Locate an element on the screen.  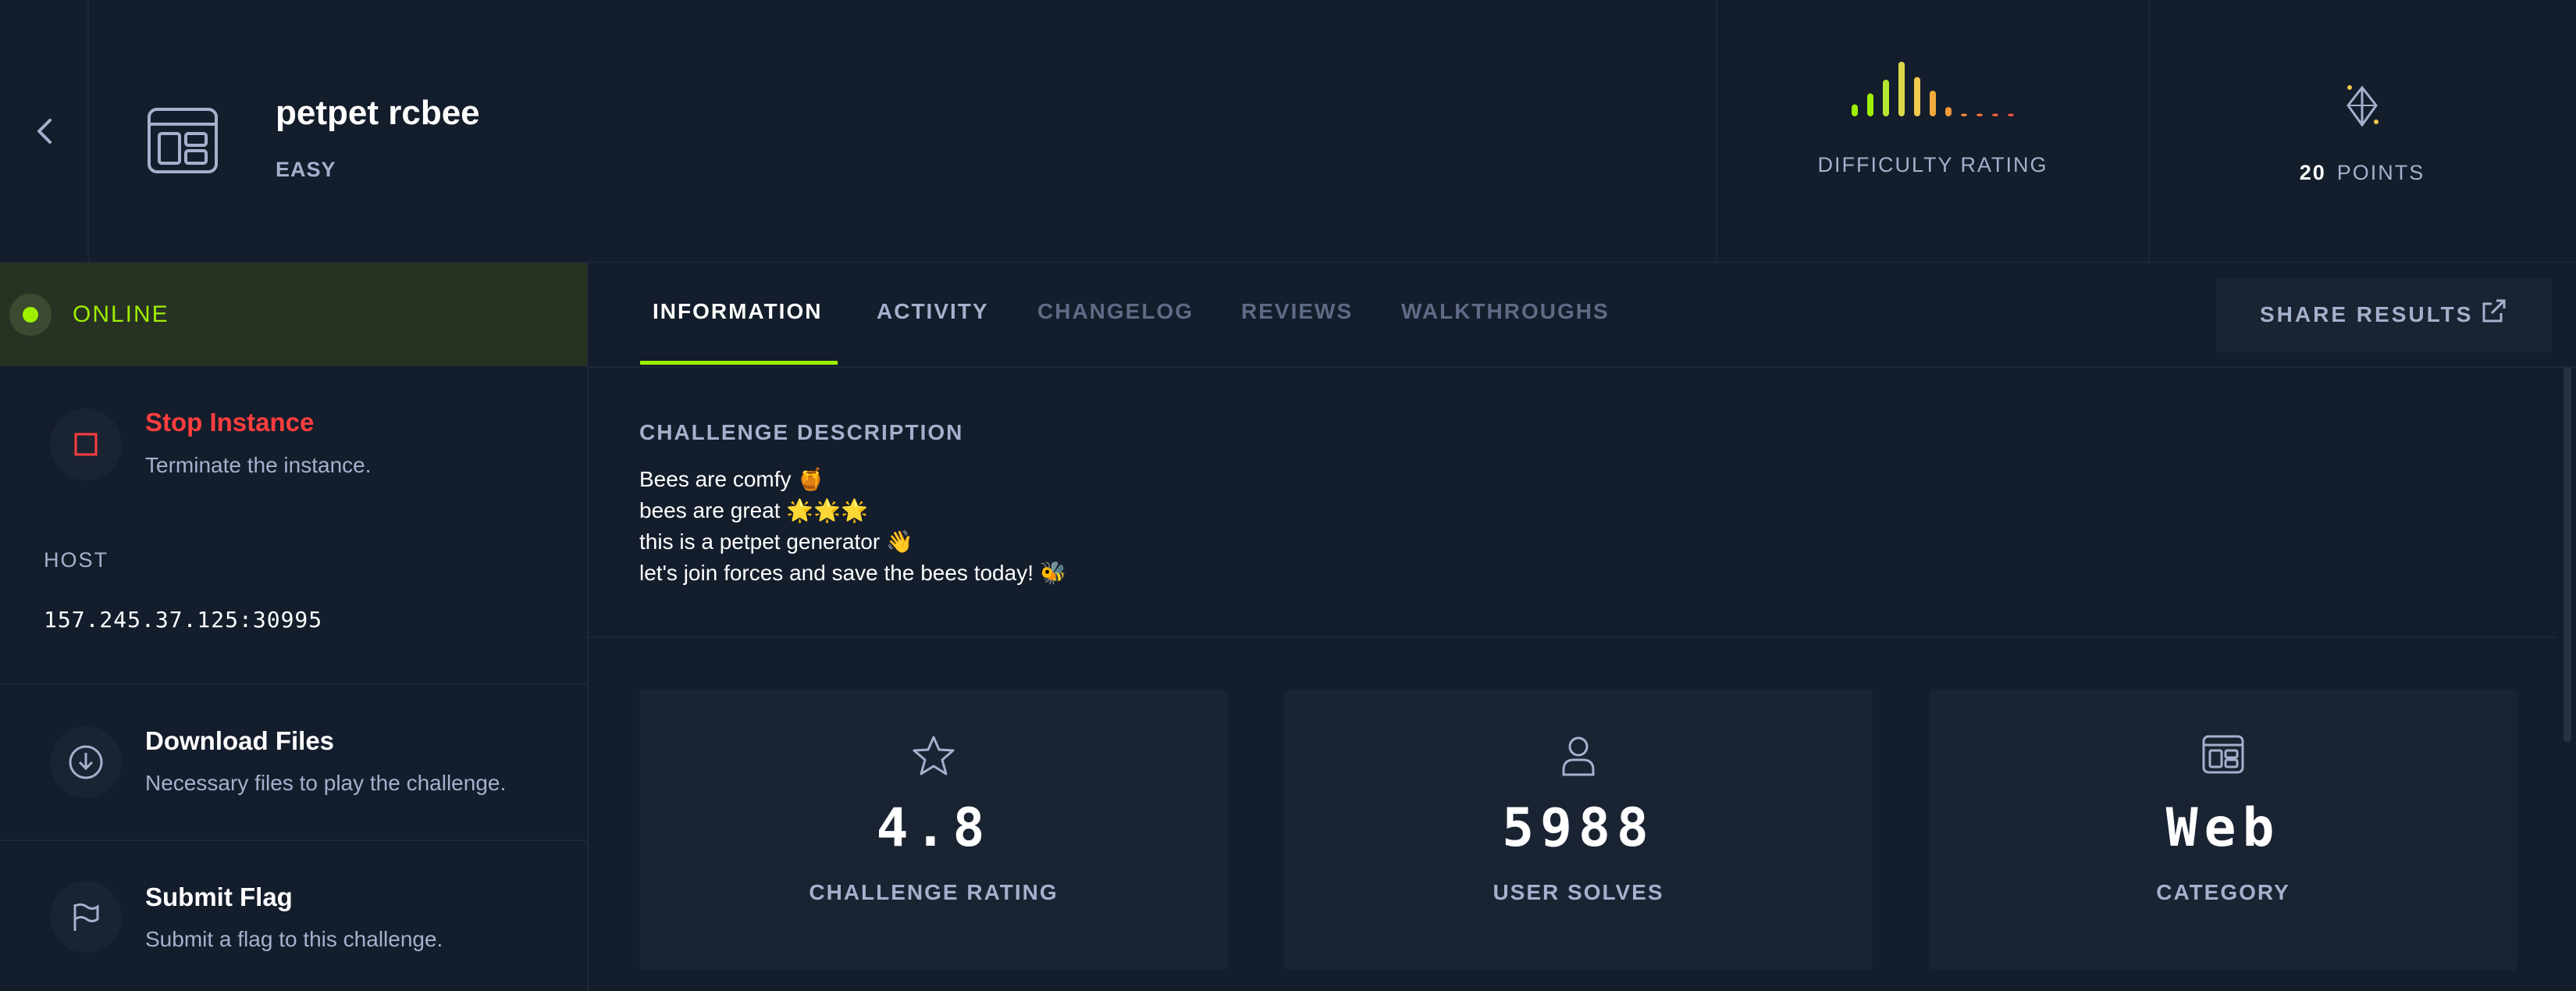
category-card: Web CATEGORY is located at coordinates (2223, 831).